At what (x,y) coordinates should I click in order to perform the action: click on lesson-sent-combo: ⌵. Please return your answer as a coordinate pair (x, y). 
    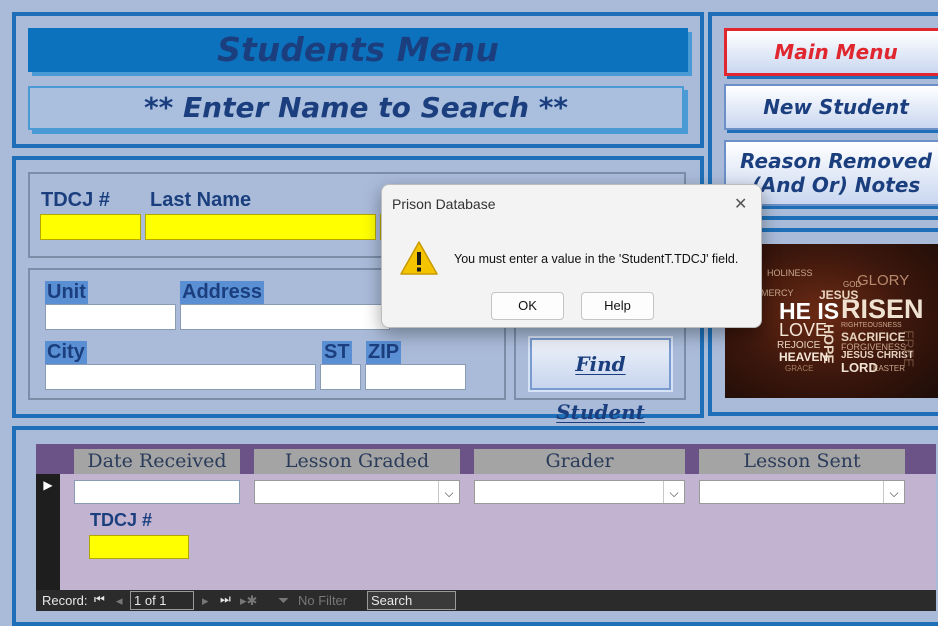
    Looking at the image, I should click on (802, 492).